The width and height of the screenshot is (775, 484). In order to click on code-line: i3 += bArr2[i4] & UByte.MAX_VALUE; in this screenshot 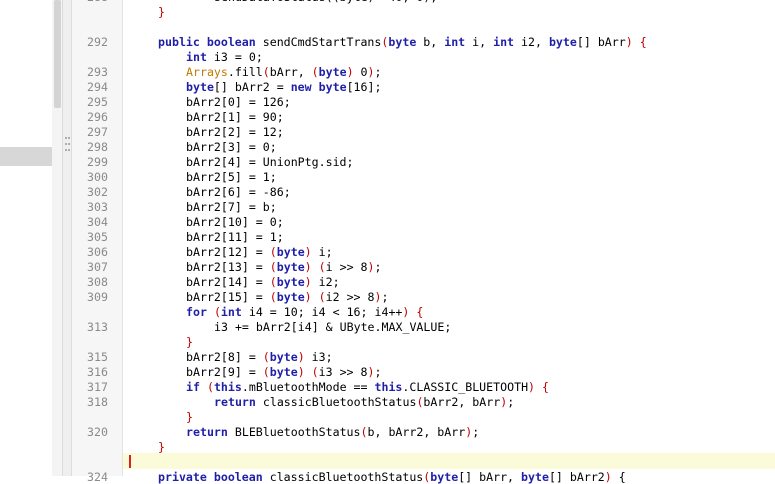, I will do `click(332, 327)`.